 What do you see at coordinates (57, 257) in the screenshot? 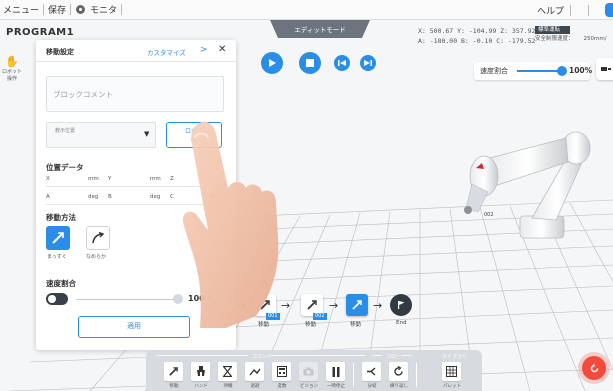
I see `move-straight-label: まっすぐ` at bounding box center [57, 257].